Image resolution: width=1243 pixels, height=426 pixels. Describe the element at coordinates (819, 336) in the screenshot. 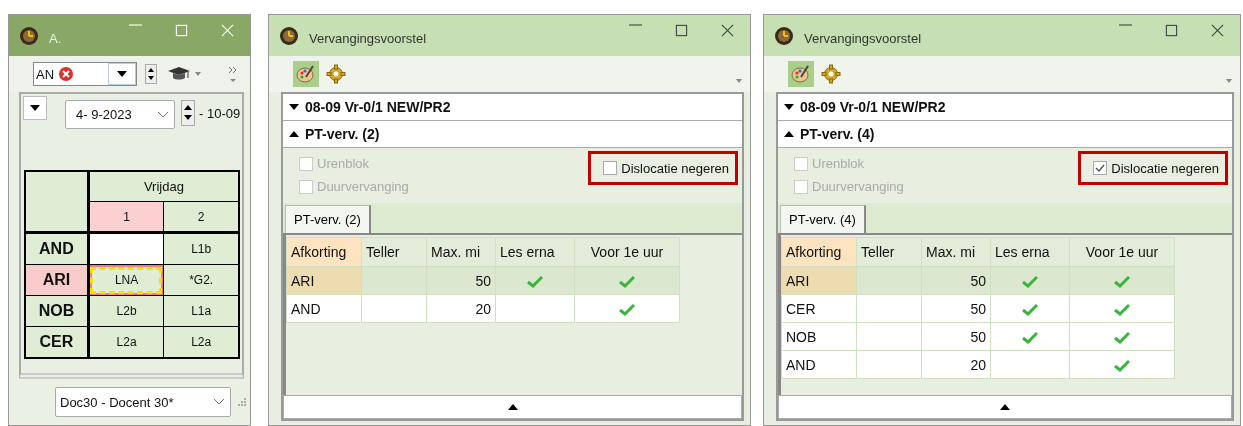

I see `table-cell: NOB` at that location.